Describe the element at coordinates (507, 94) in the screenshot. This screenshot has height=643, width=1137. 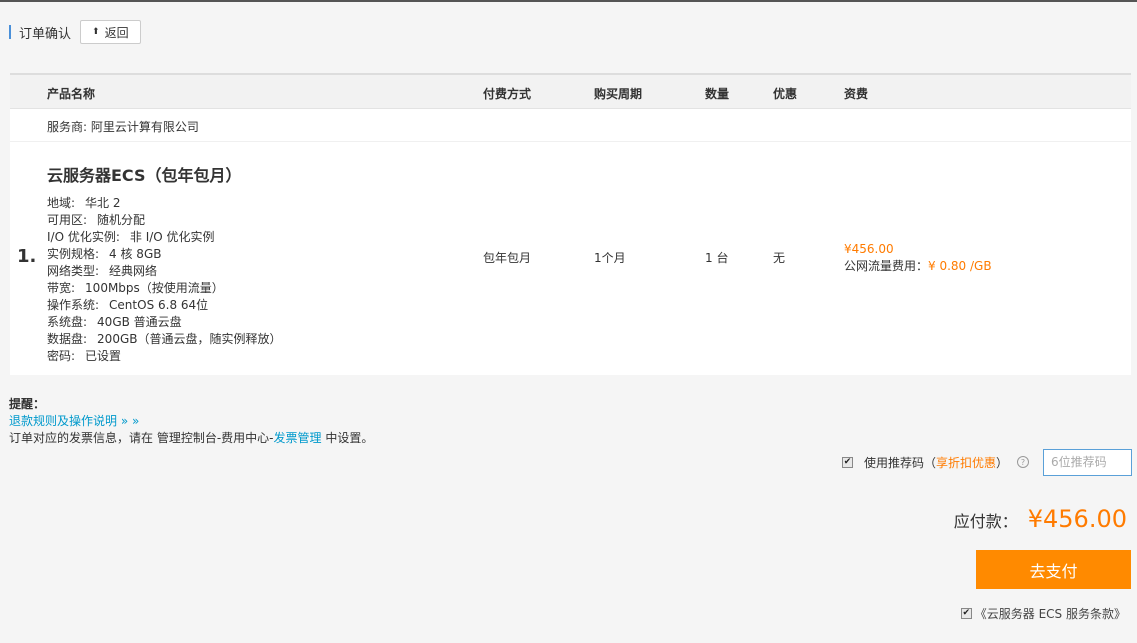
I see `column-header-payment: 付费方式` at that location.